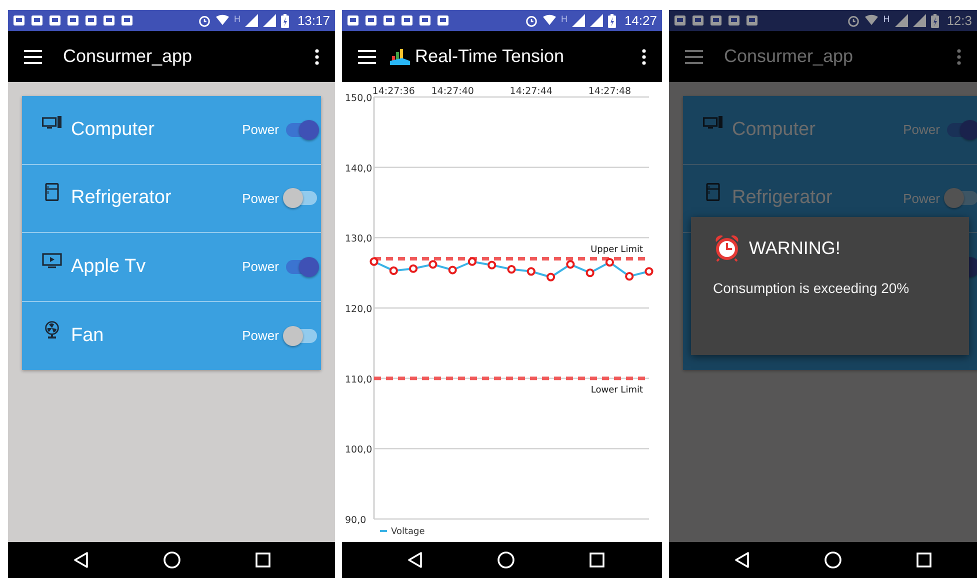 The image size is (977, 578). Describe the element at coordinates (358, 168) in the screenshot. I see `y-axis-label: 140,0` at that location.